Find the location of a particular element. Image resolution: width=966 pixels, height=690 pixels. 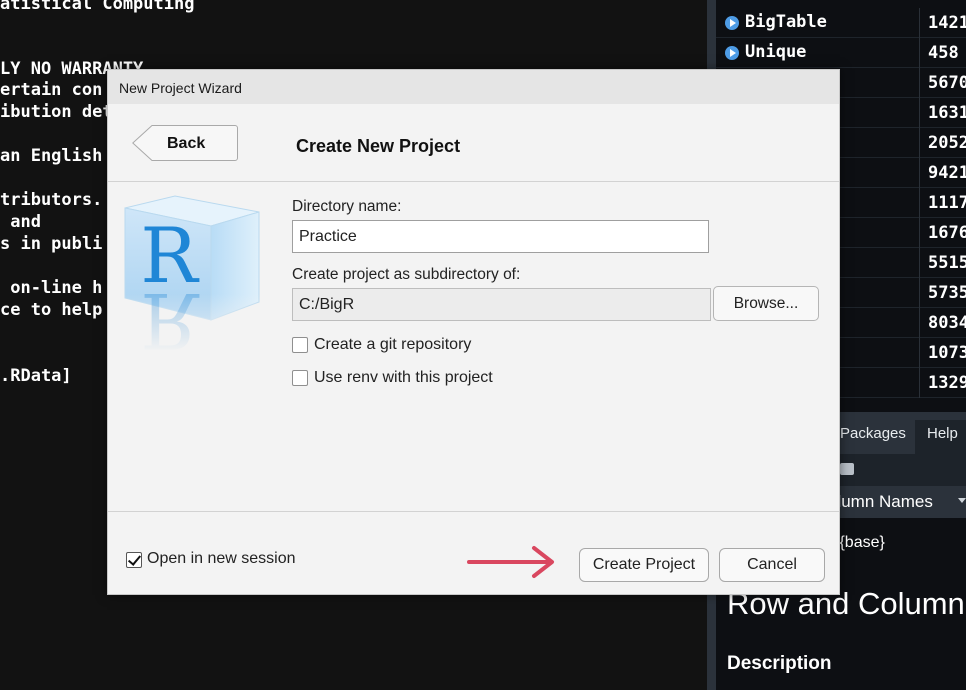

console-line: s in publi is located at coordinates (51, 244).